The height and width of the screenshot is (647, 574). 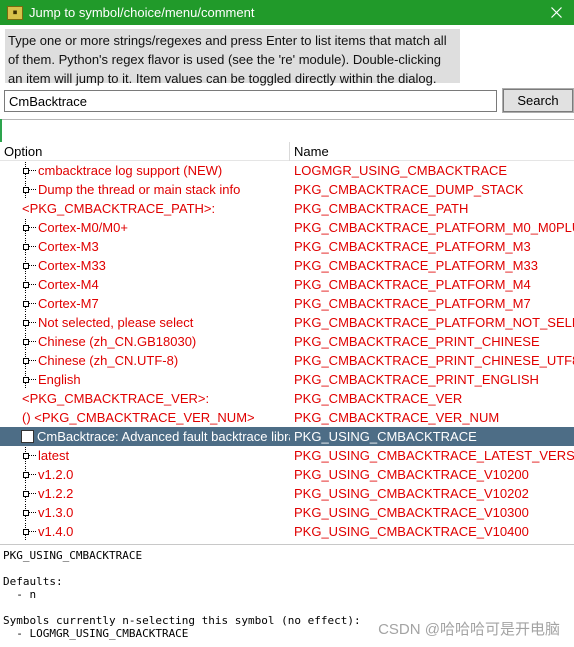 What do you see at coordinates (68, 246) in the screenshot?
I see `option-label: Cortex-M3` at bounding box center [68, 246].